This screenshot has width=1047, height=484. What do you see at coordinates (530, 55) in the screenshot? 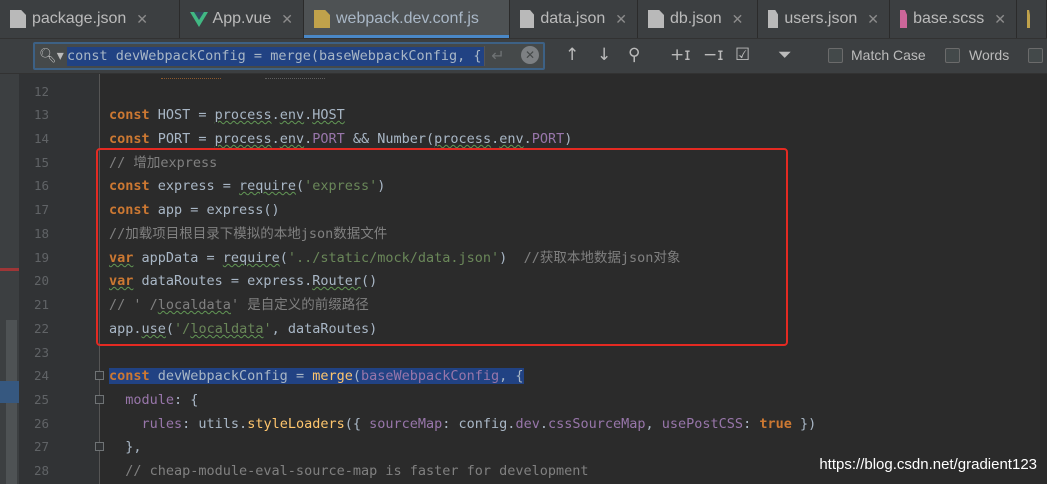
I see `clear-search-icon: ✕` at bounding box center [530, 55].